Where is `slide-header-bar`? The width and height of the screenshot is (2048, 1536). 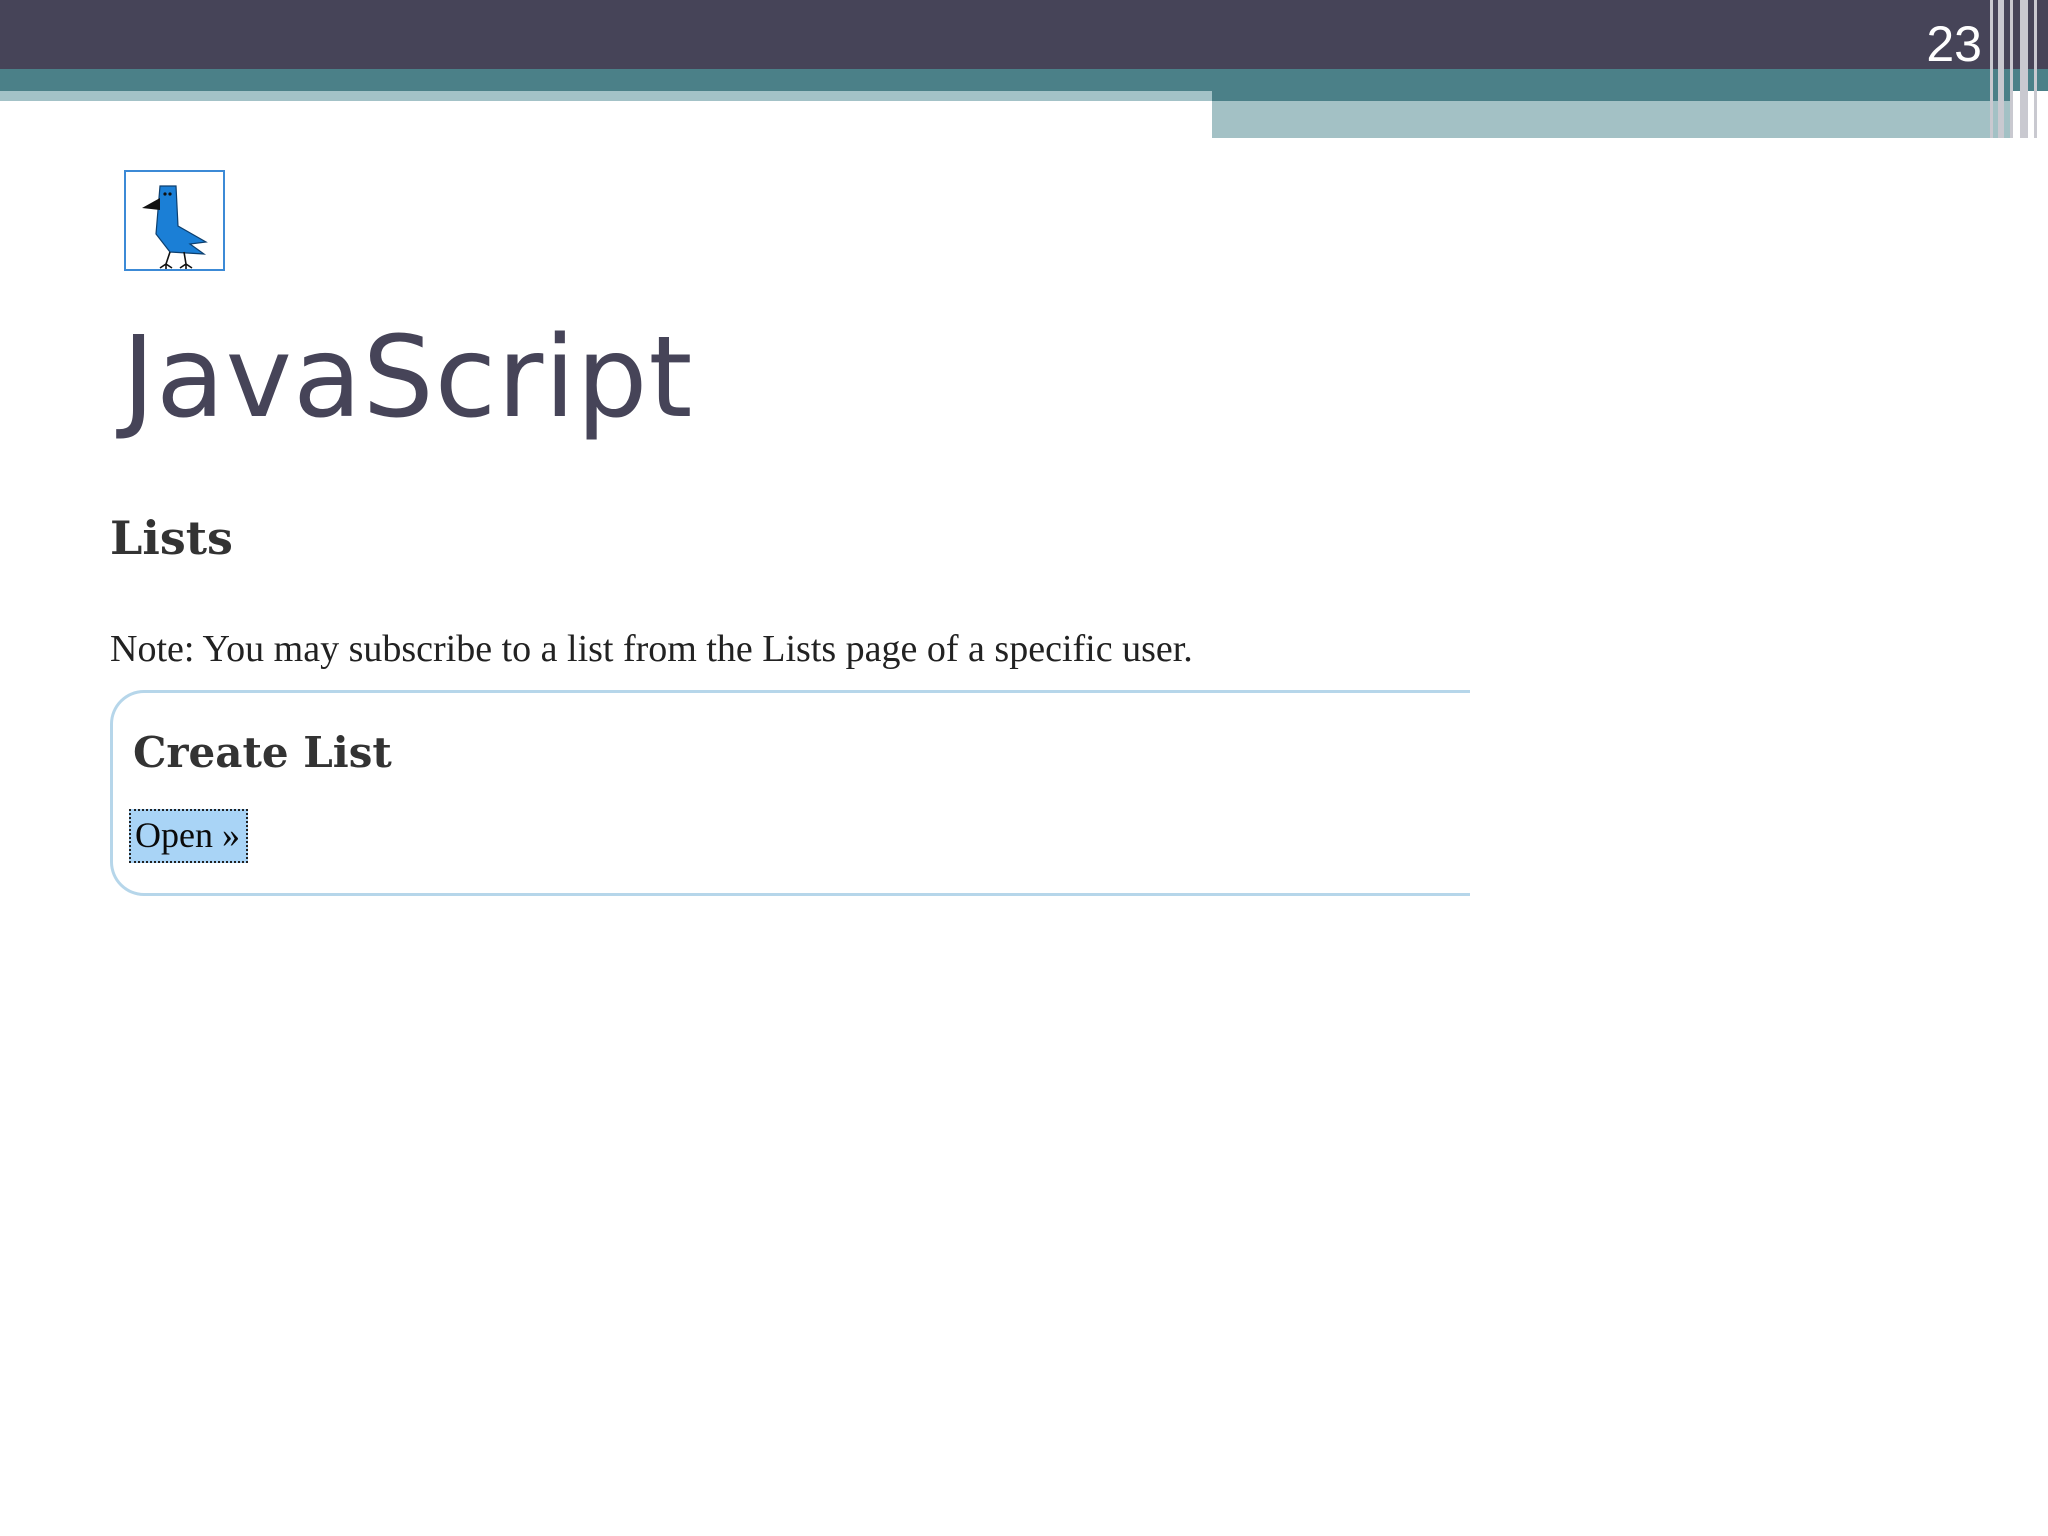
slide-header-bar is located at coordinates (1024, 34).